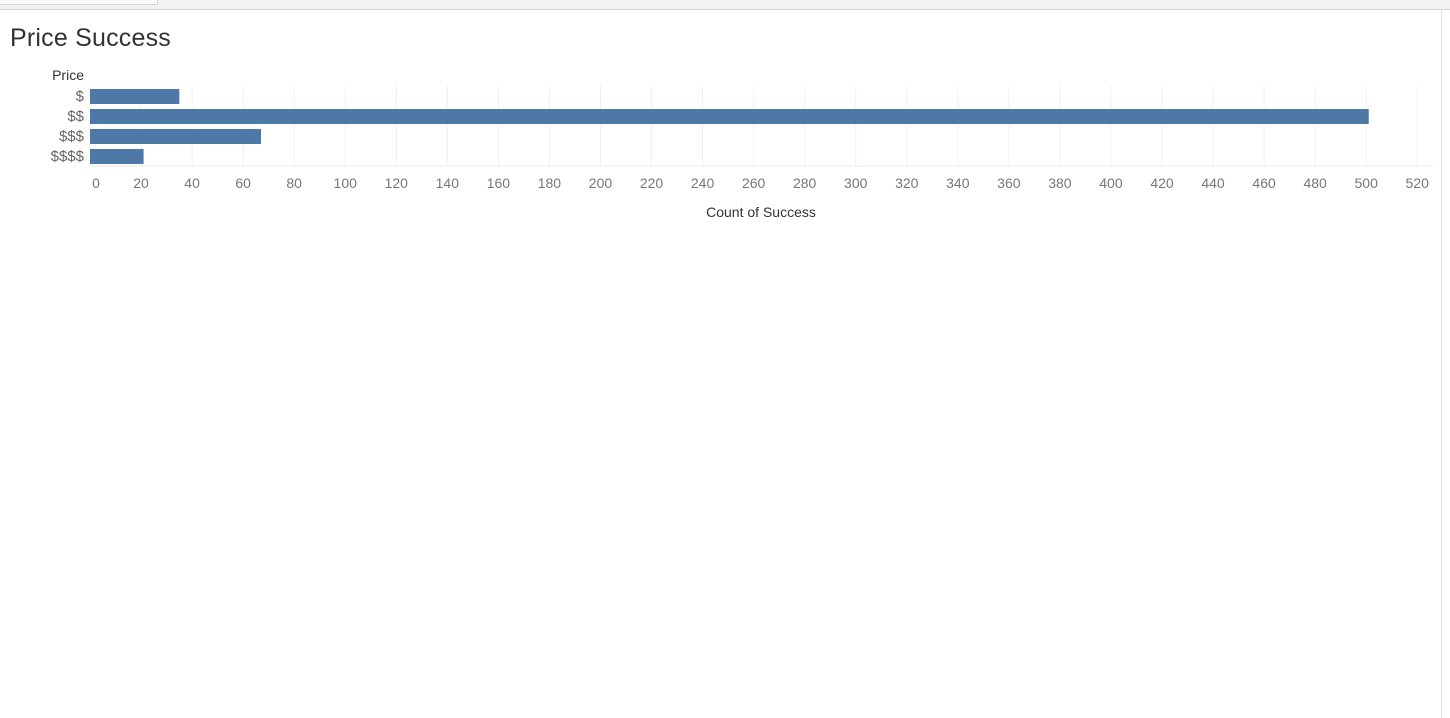 This screenshot has height=718, width=1450. I want to click on x-tick-label: 80, so click(294, 183).